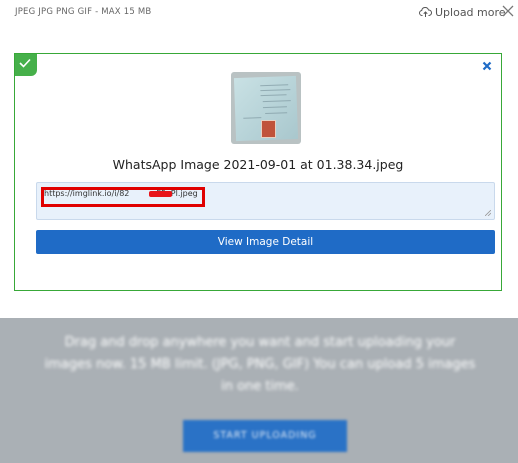 The width and height of the screenshot is (518, 463). What do you see at coordinates (265, 436) in the screenshot?
I see `start-uploading-button: START UPLOADING` at bounding box center [265, 436].